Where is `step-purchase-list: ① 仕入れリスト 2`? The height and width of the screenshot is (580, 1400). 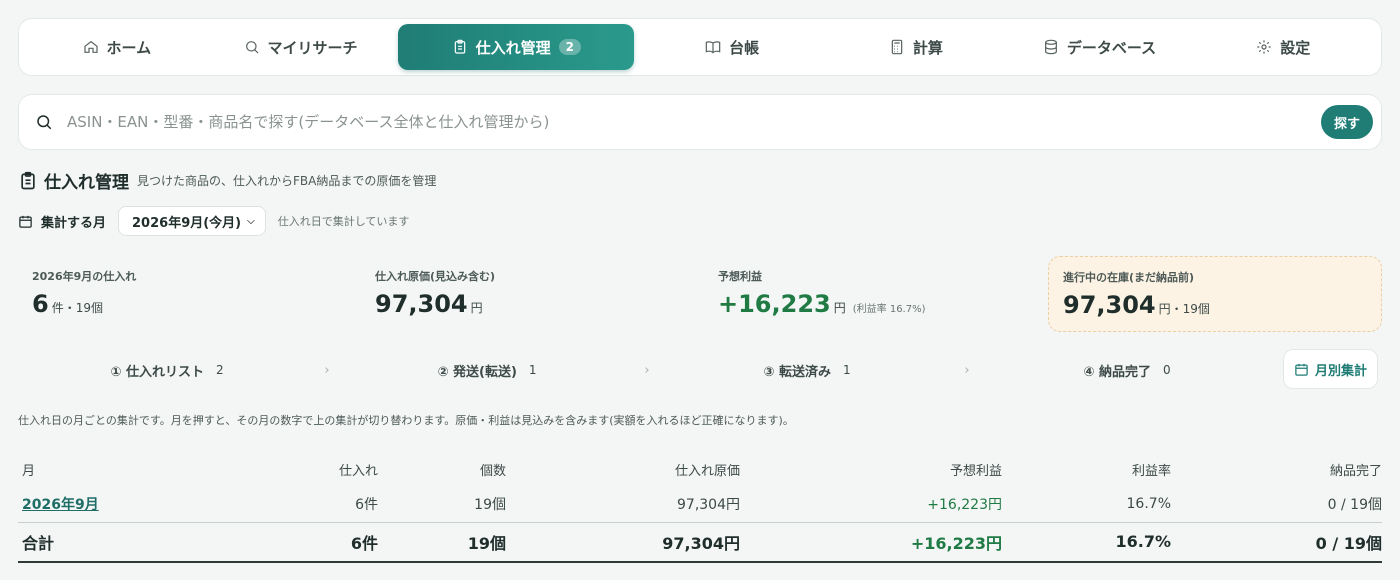
step-purchase-list: ① 仕入れリスト 2 is located at coordinates (167, 370).